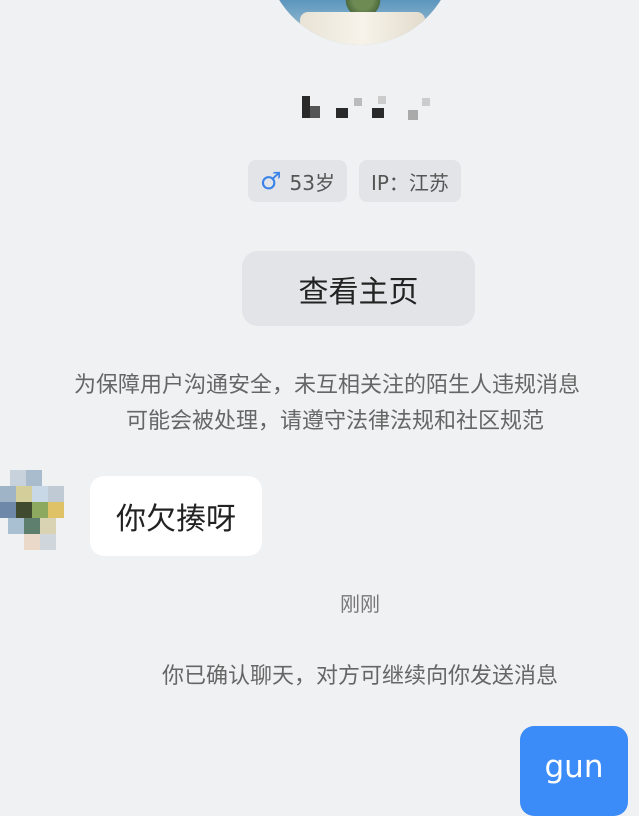 This screenshot has height=816, width=639. I want to click on safety-notice-line-1: 为保障用户沟通安全，未互相关注的陌生人违规消息, so click(327, 385).